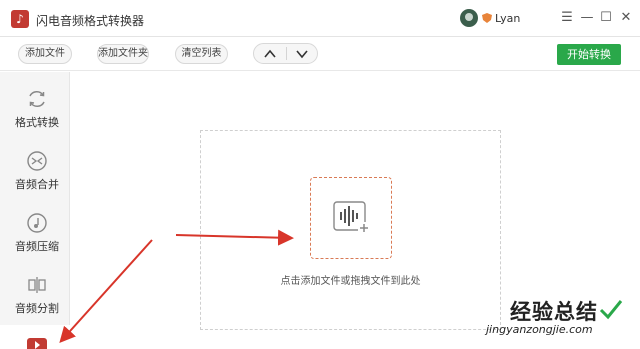 The image size is (640, 349). I want to click on audio-add-icon, so click(351, 217).